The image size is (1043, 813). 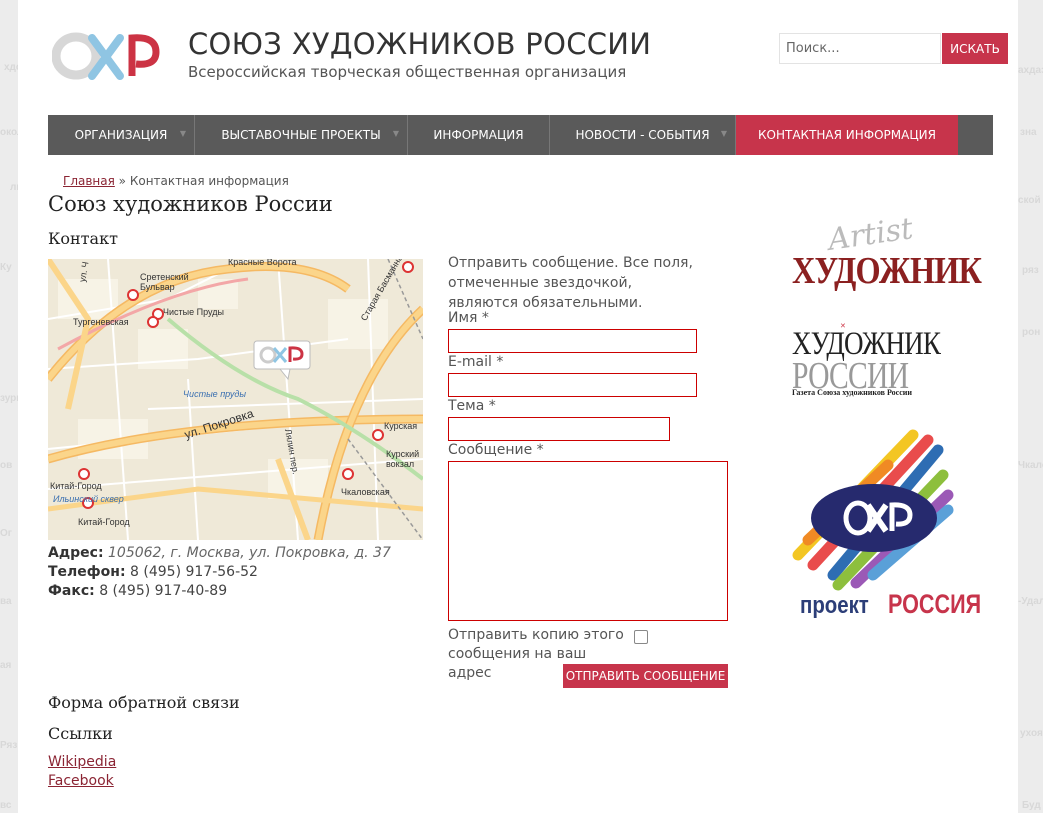 I want to click on address-label: Адрес:, so click(x=76, y=553).